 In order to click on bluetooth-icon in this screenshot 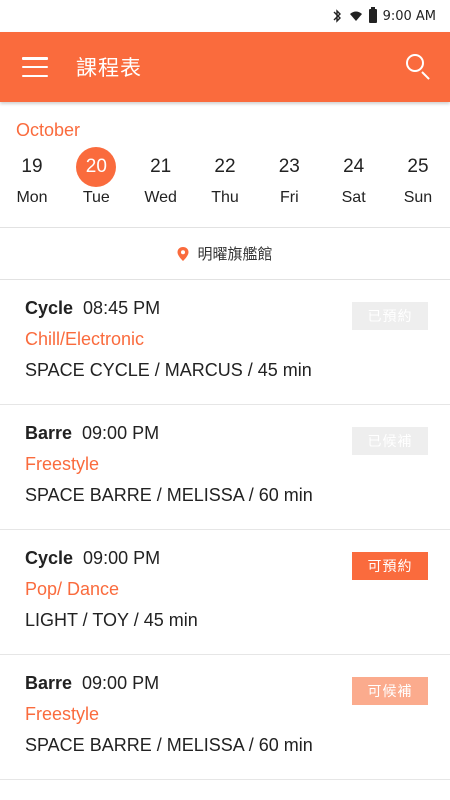, I will do `click(337, 16)`.